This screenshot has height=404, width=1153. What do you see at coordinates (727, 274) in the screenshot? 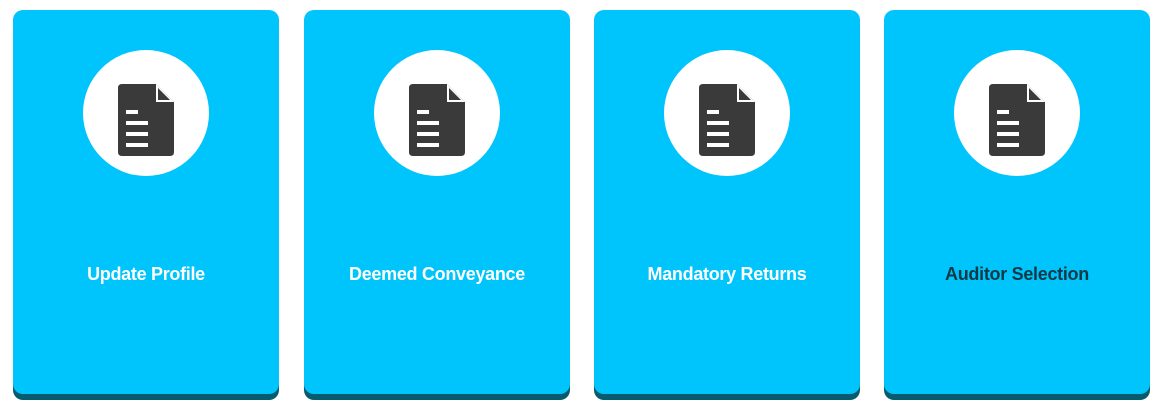
I see `card-label: Mandatory Returns` at bounding box center [727, 274].